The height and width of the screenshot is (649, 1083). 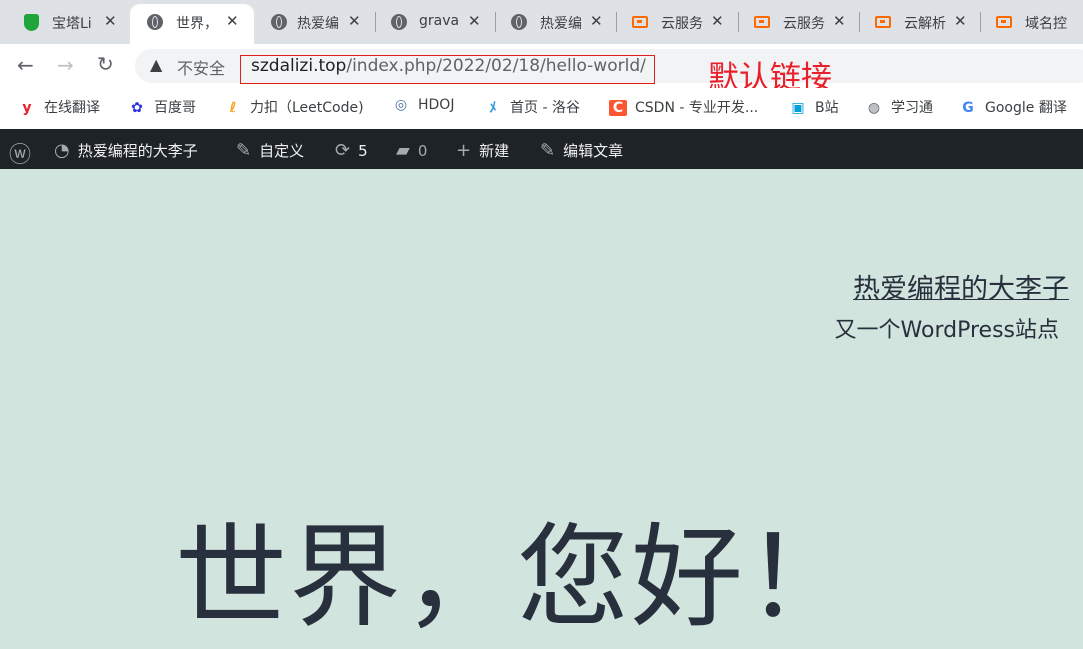 What do you see at coordinates (798, 108) in the screenshot?
I see `bilibili-icon: ▣` at bounding box center [798, 108].